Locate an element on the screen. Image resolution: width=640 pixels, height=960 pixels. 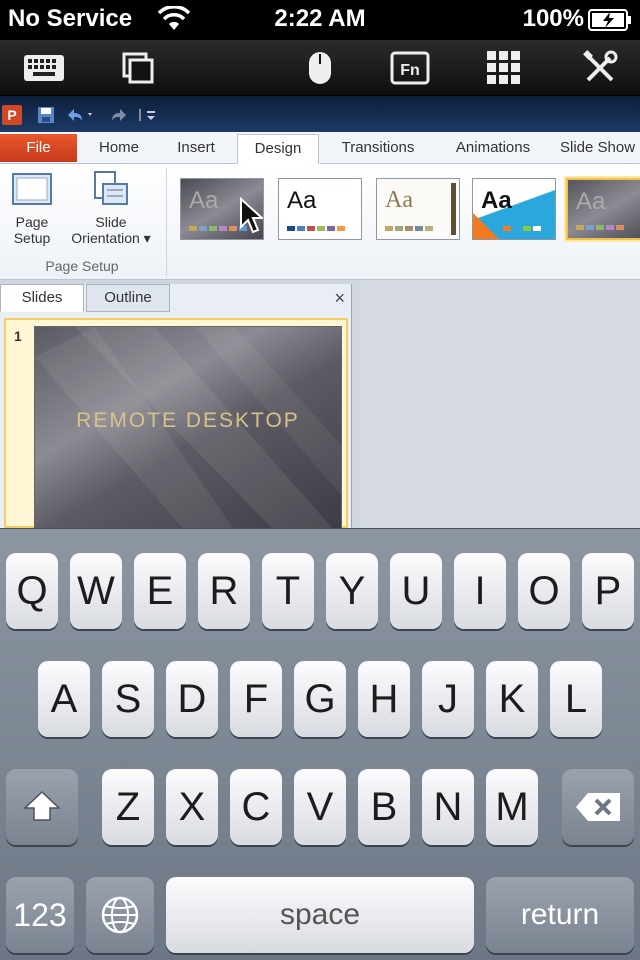
key-q: Q is located at coordinates (32, 591).